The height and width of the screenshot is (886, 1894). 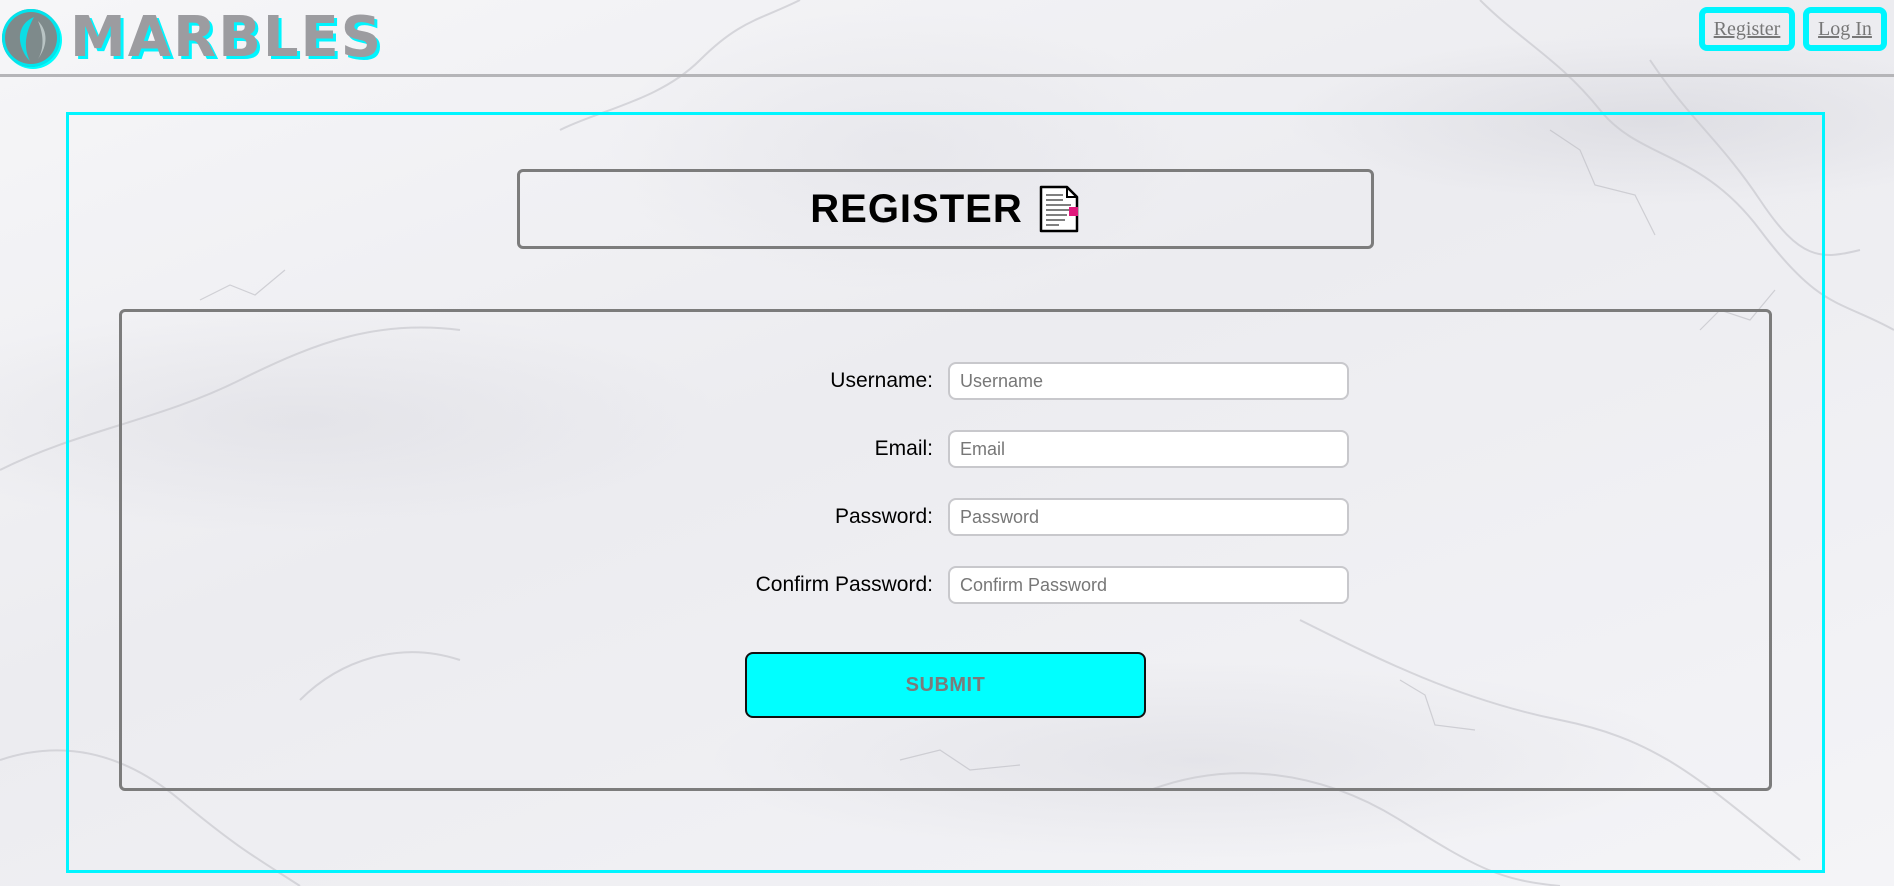 What do you see at coordinates (1148, 517) in the screenshot?
I see `password-input` at bounding box center [1148, 517].